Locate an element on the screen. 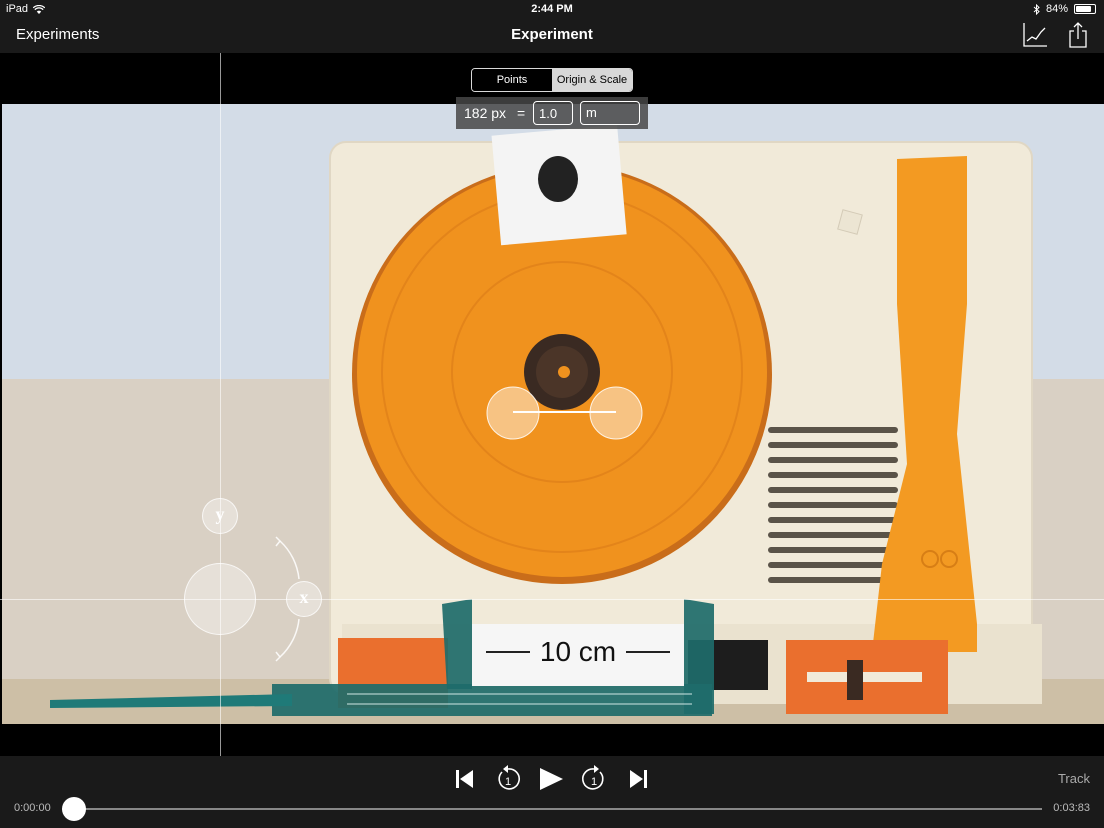 The image size is (1104, 828). skip-start-icon is located at coordinates (464, 779).